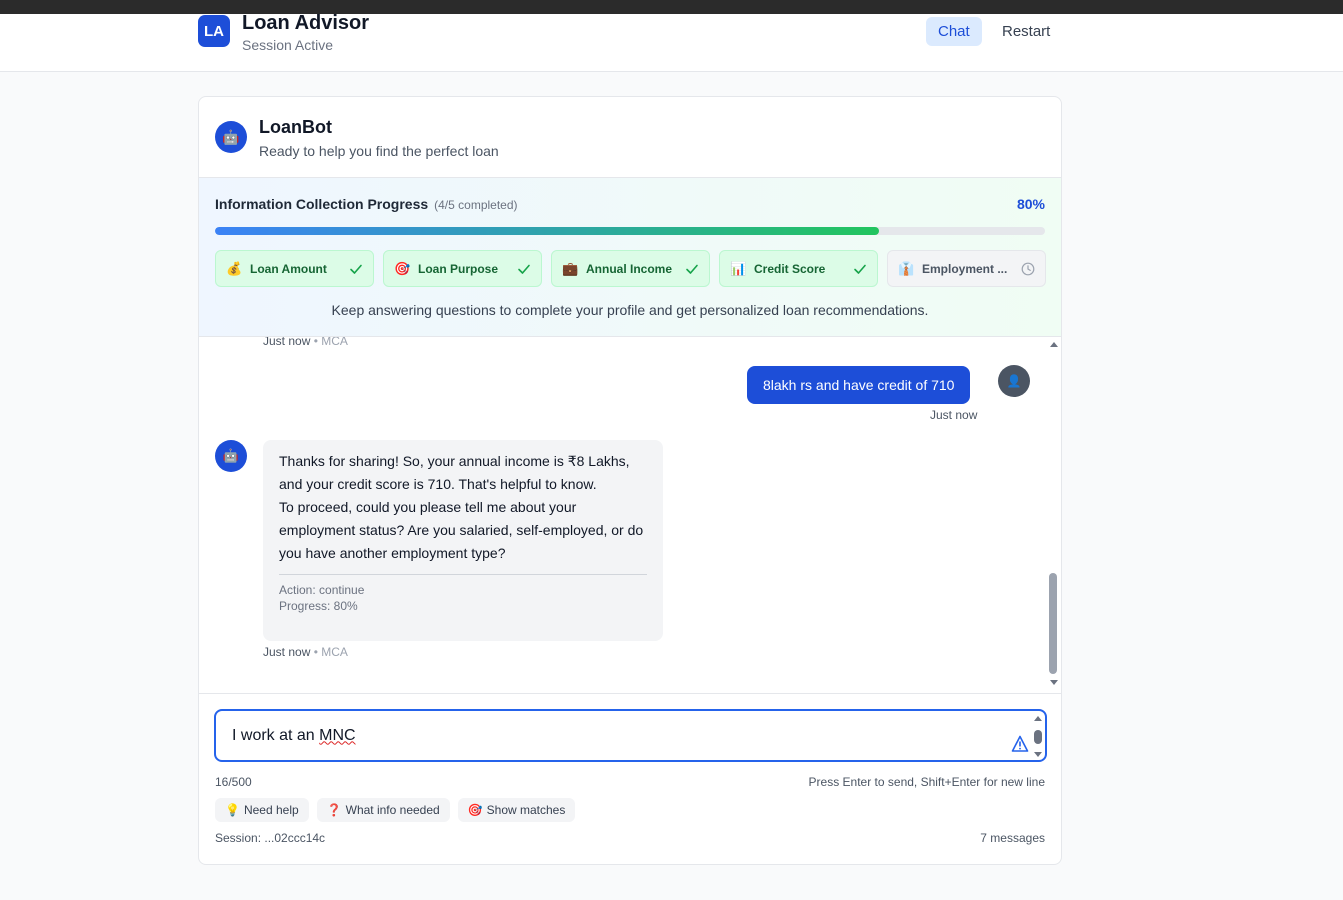 Image resolution: width=1343 pixels, height=900 pixels. What do you see at coordinates (322, 204) in the screenshot?
I see `progress-title-text: Information Collection Progress` at bounding box center [322, 204].